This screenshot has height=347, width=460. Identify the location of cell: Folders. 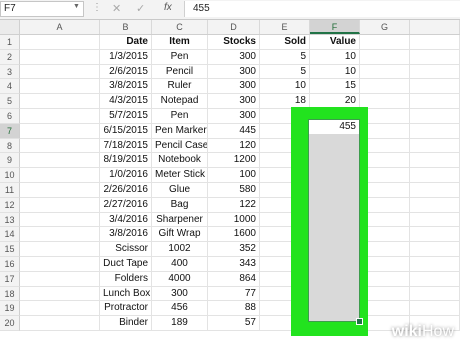
(126, 279).